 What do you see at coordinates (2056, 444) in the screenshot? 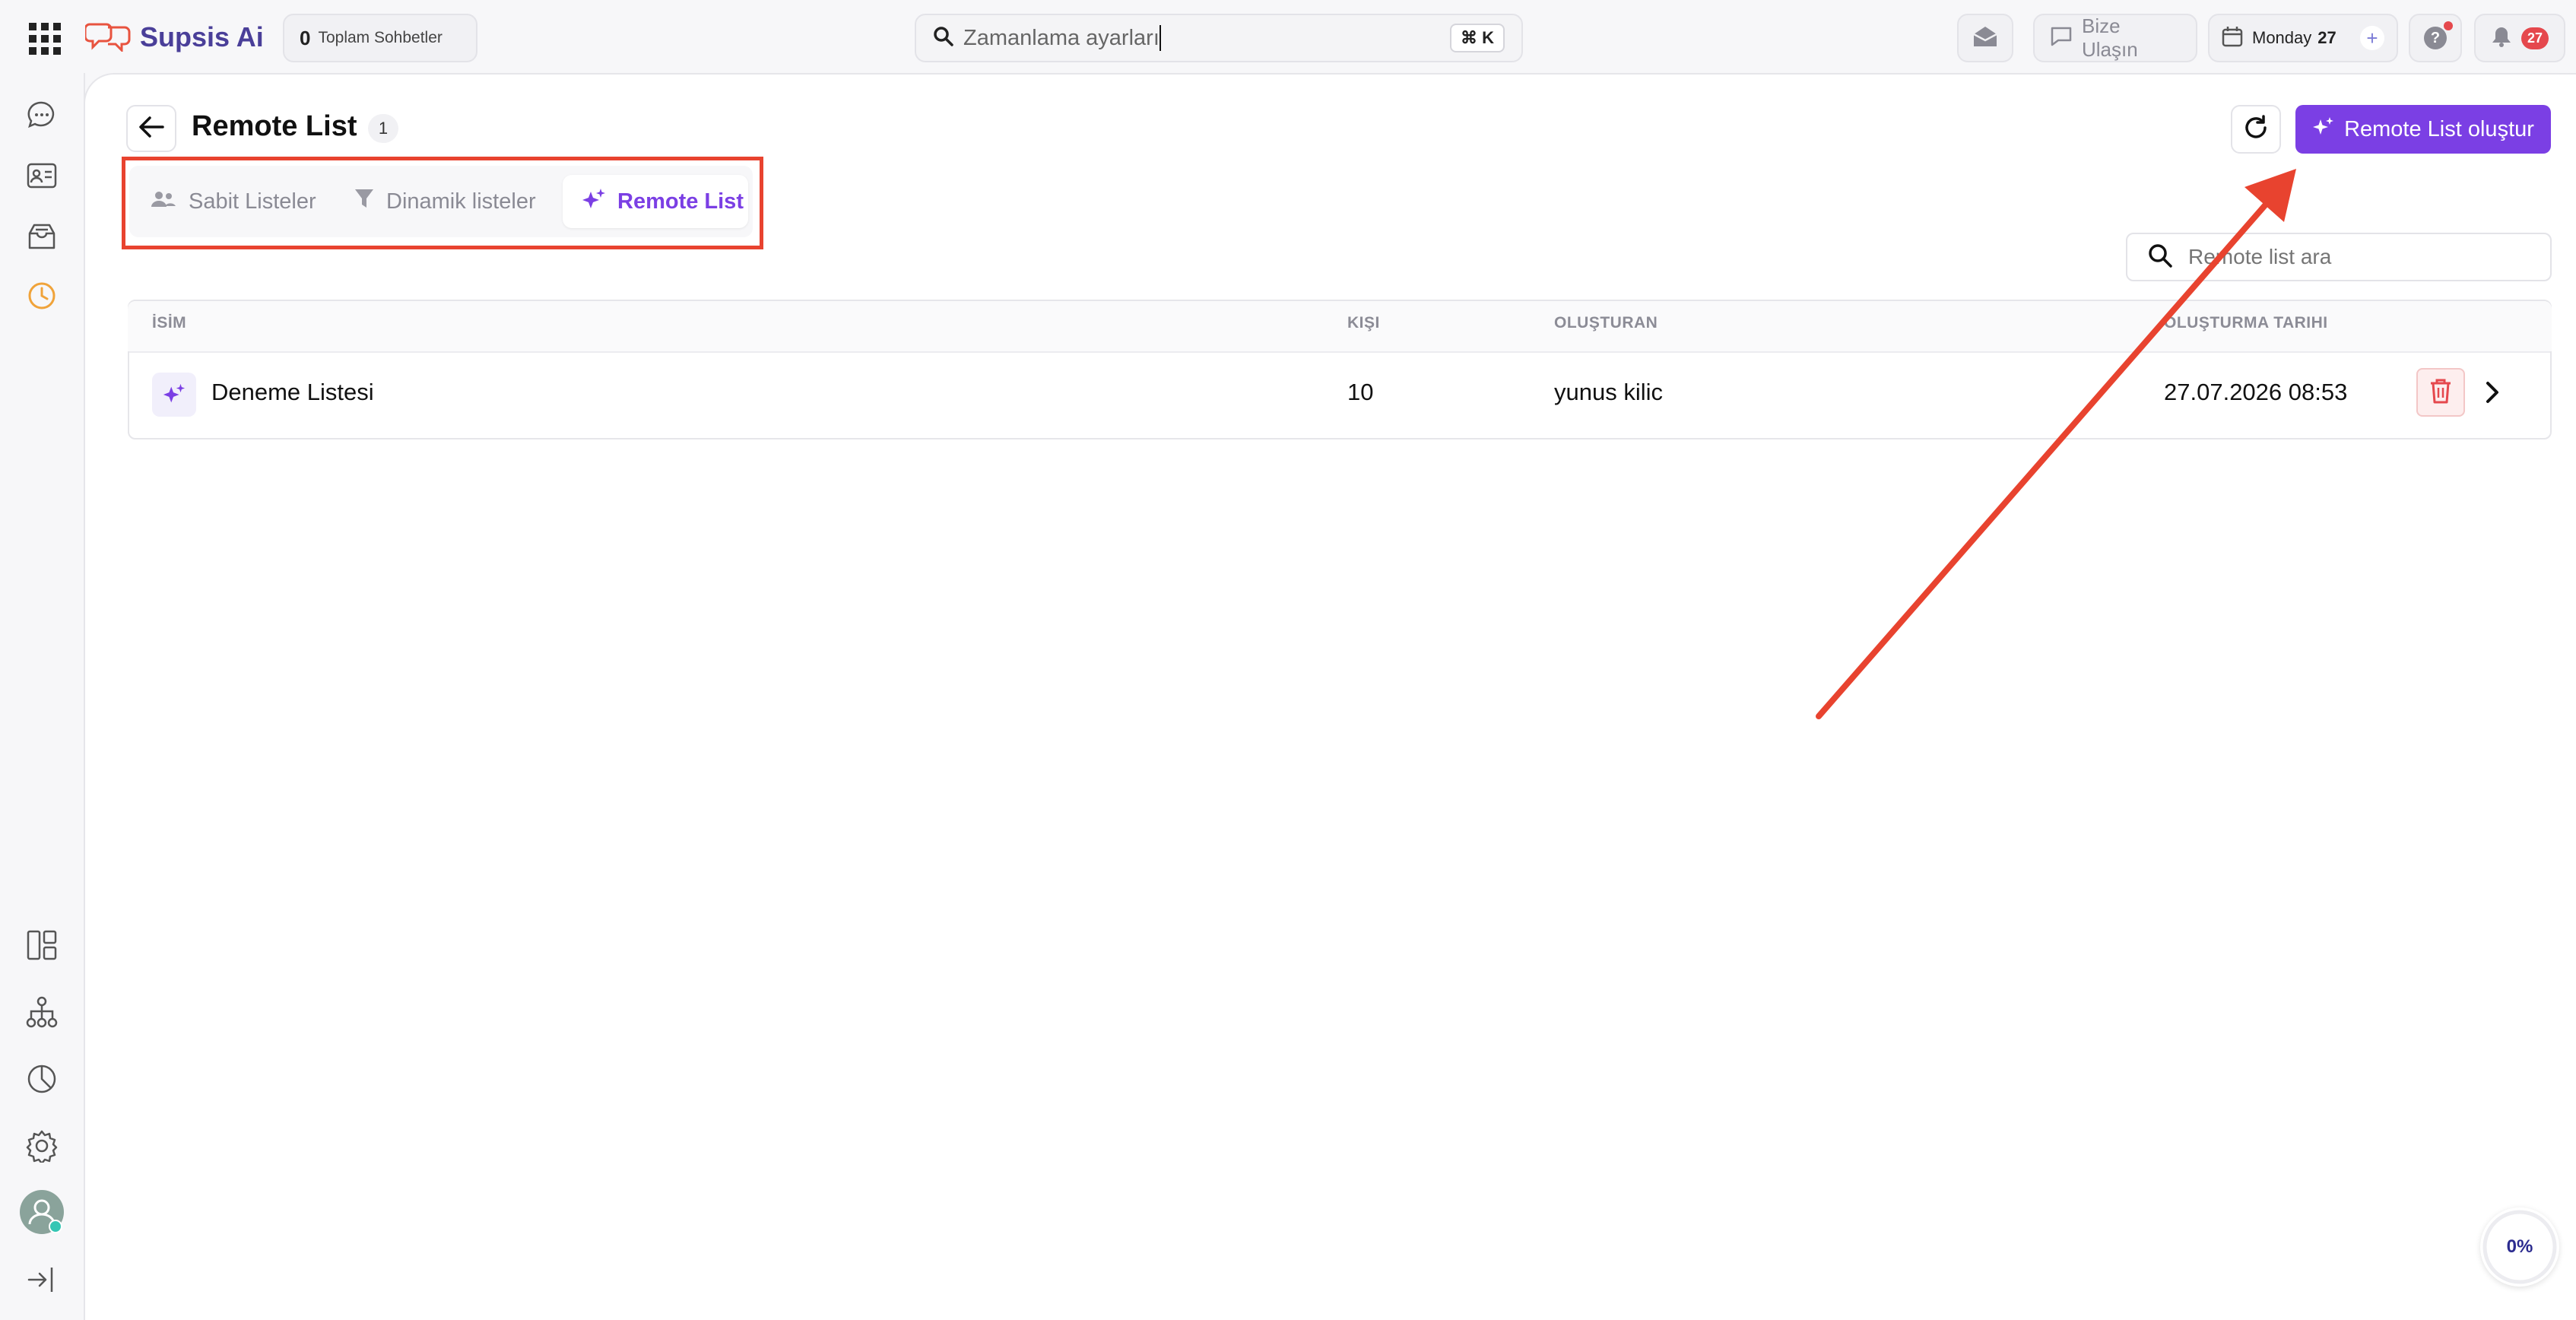
I see `annotation-arrow` at bounding box center [2056, 444].